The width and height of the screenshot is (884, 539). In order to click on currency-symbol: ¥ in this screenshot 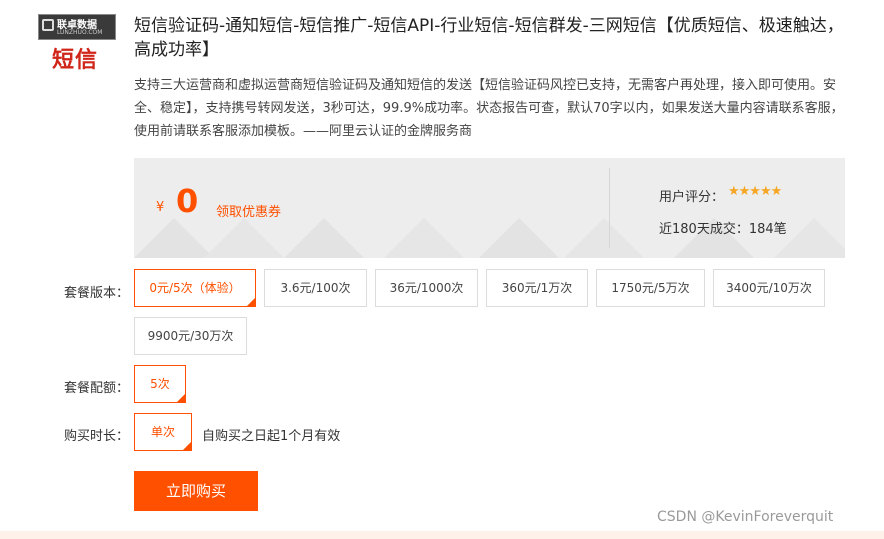, I will do `click(160, 207)`.